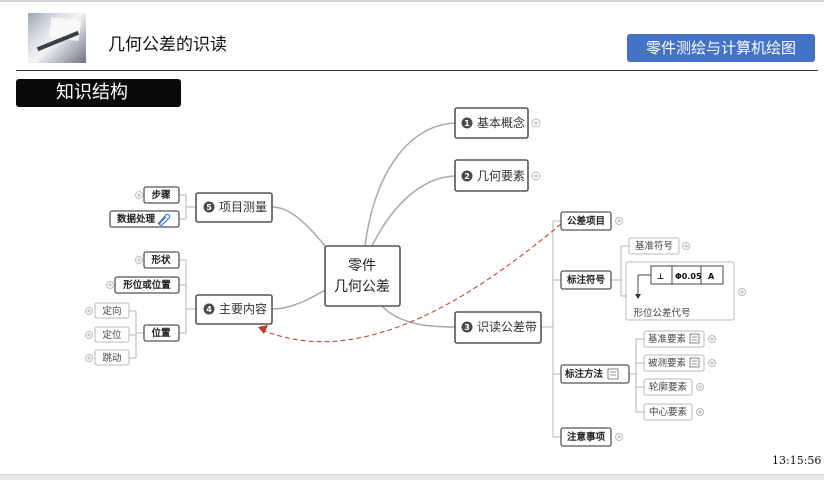 The image size is (824, 480). What do you see at coordinates (501, 176) in the screenshot?
I see `node-label: 几何要素` at bounding box center [501, 176].